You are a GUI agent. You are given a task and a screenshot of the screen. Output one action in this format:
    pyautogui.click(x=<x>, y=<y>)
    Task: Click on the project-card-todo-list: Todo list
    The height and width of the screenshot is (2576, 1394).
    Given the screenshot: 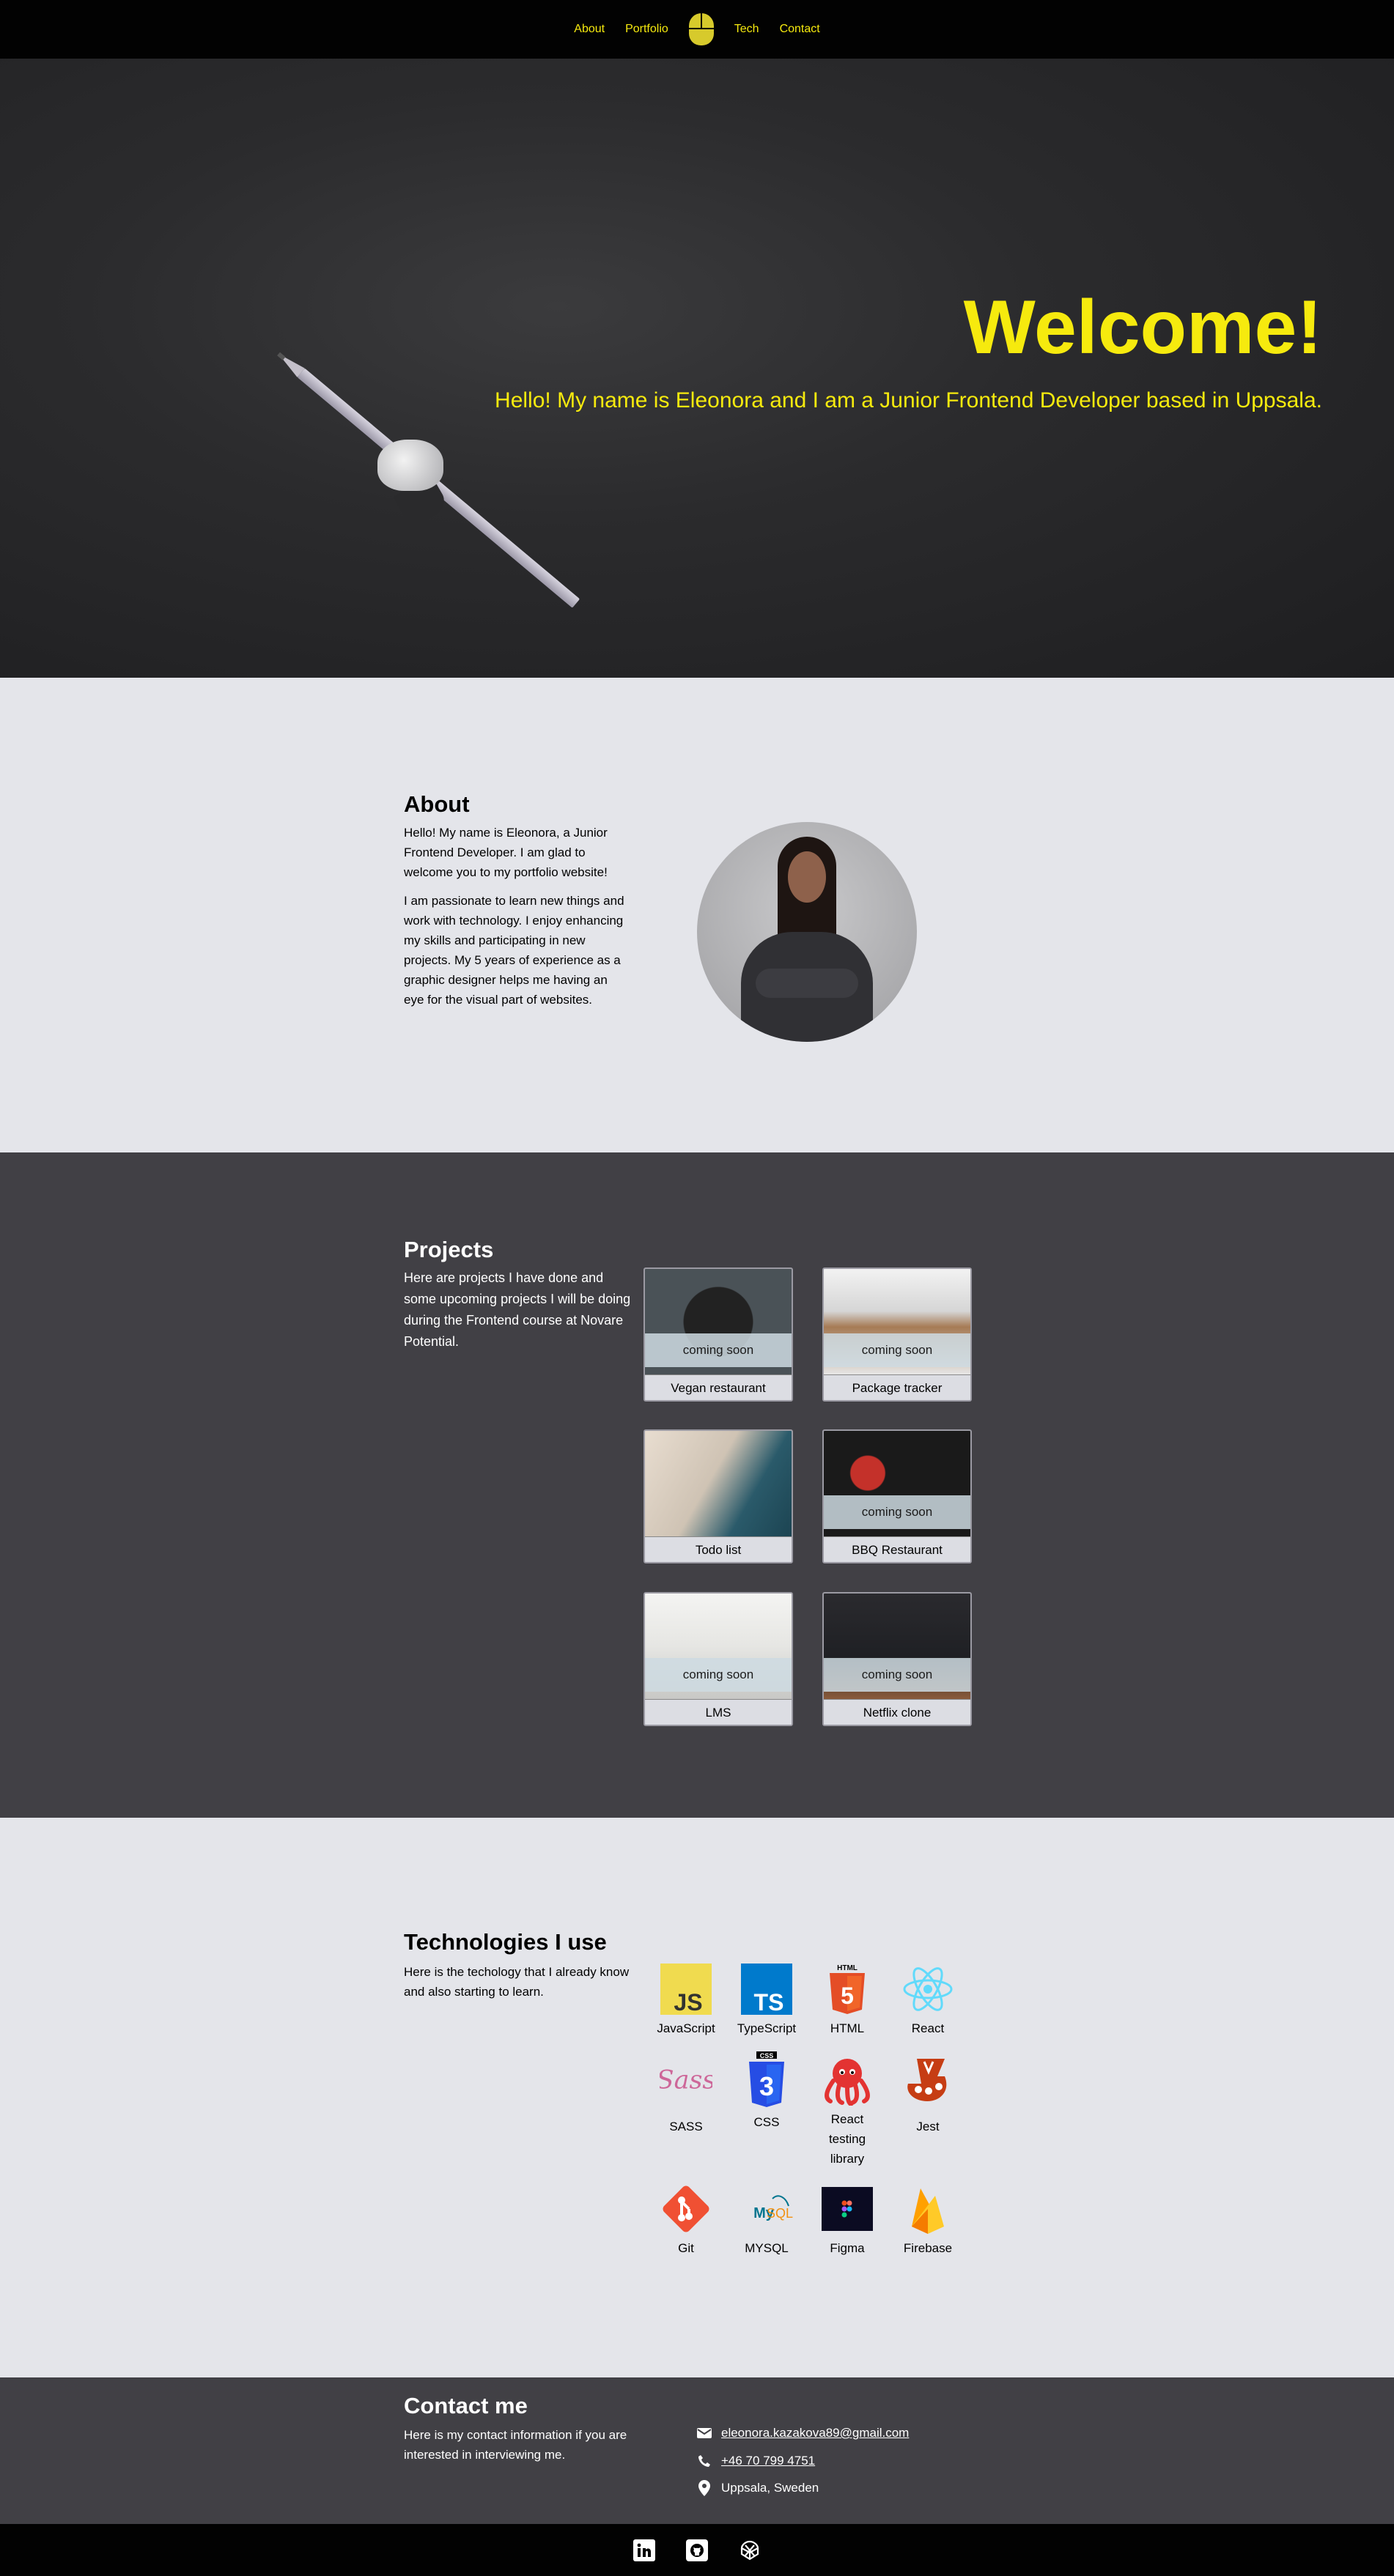 What is the action you would take?
    pyautogui.click(x=718, y=1496)
    